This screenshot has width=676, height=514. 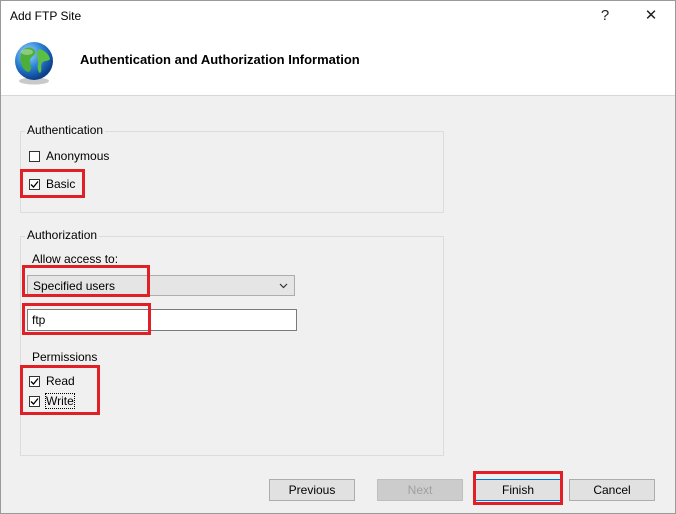 I want to click on globe-icon, so click(x=34, y=63).